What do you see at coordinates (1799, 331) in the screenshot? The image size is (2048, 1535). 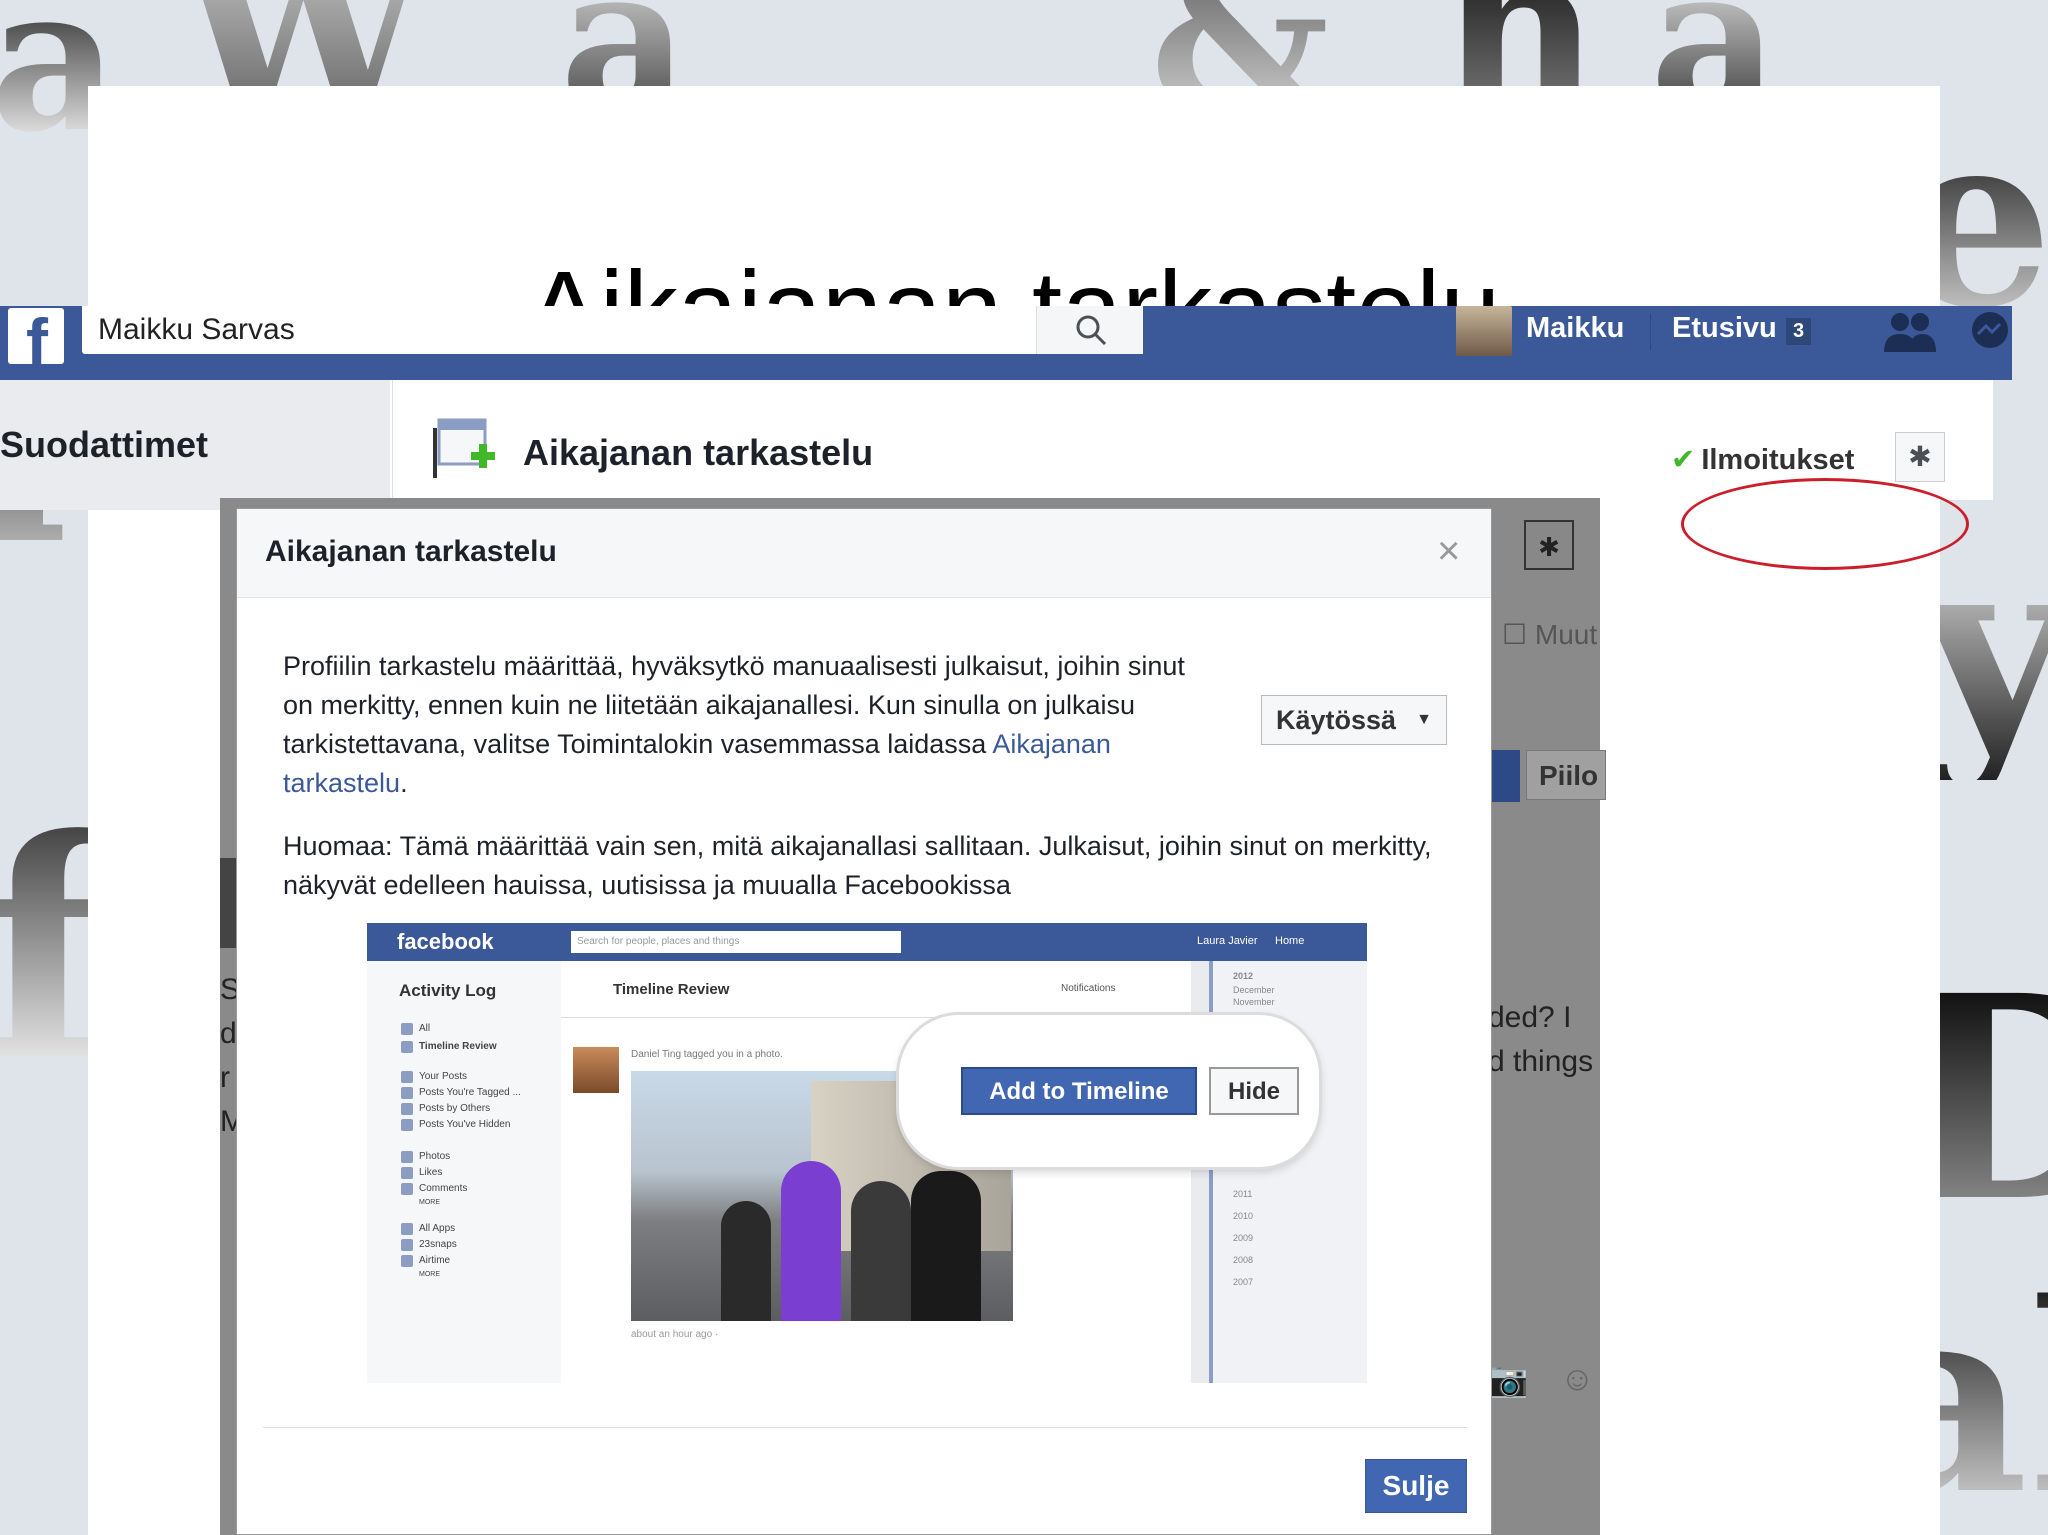 I see `home-count-badge: 3` at bounding box center [1799, 331].